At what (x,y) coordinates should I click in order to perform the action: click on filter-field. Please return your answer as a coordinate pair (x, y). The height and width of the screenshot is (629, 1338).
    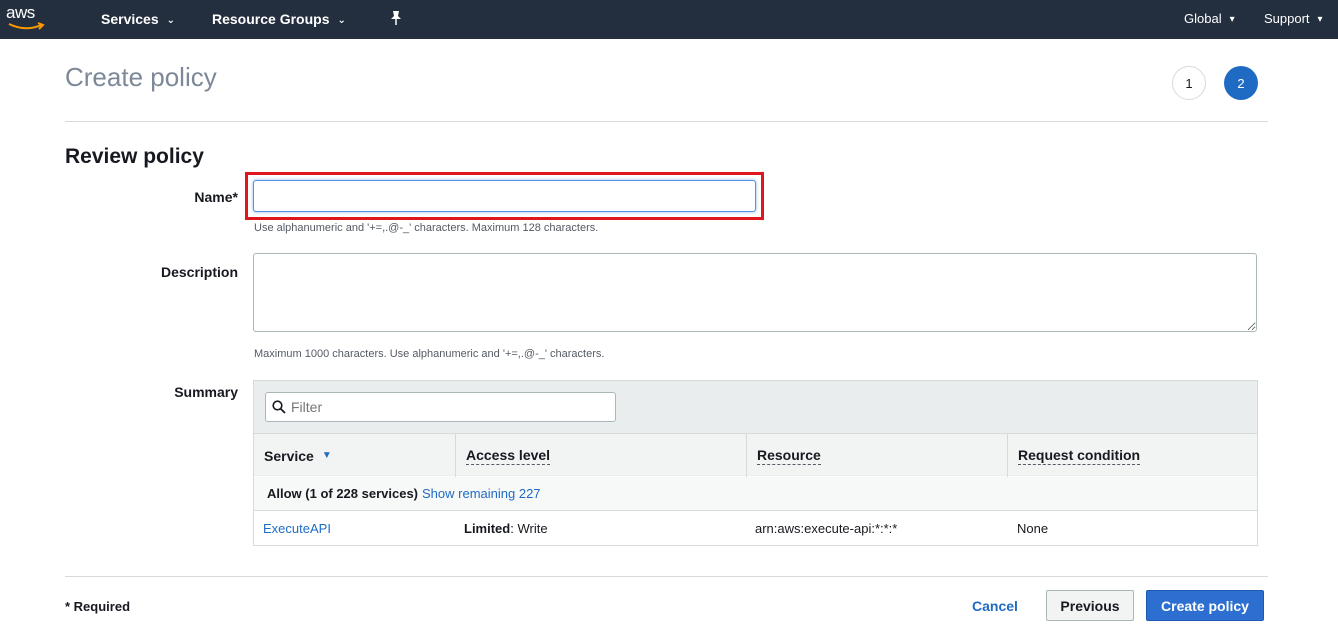
    Looking at the image, I should click on (440, 407).